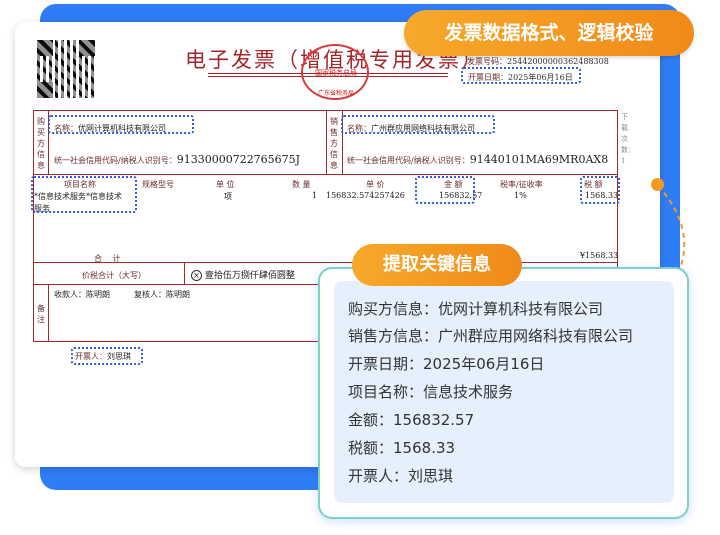 The width and height of the screenshot is (720, 535). What do you see at coordinates (538, 61) in the screenshot?
I see `invoice-number: 发票号码：25442000000362488308` at bounding box center [538, 61].